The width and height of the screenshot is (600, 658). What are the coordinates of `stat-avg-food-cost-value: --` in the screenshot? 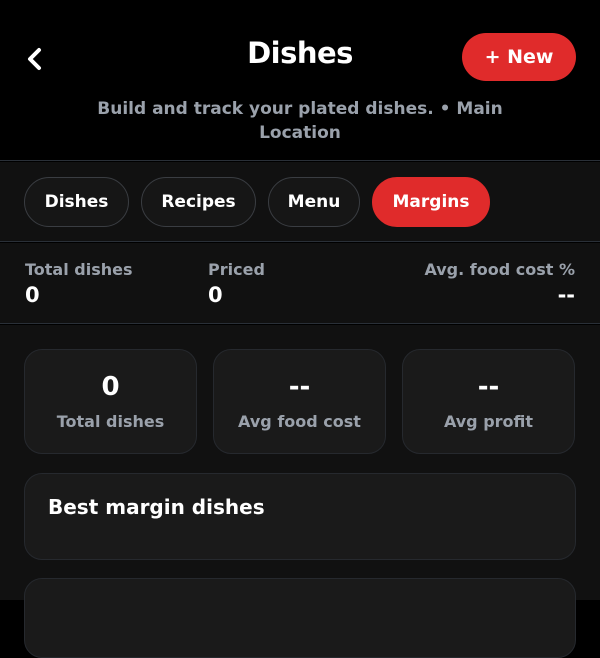 It's located at (566, 295).